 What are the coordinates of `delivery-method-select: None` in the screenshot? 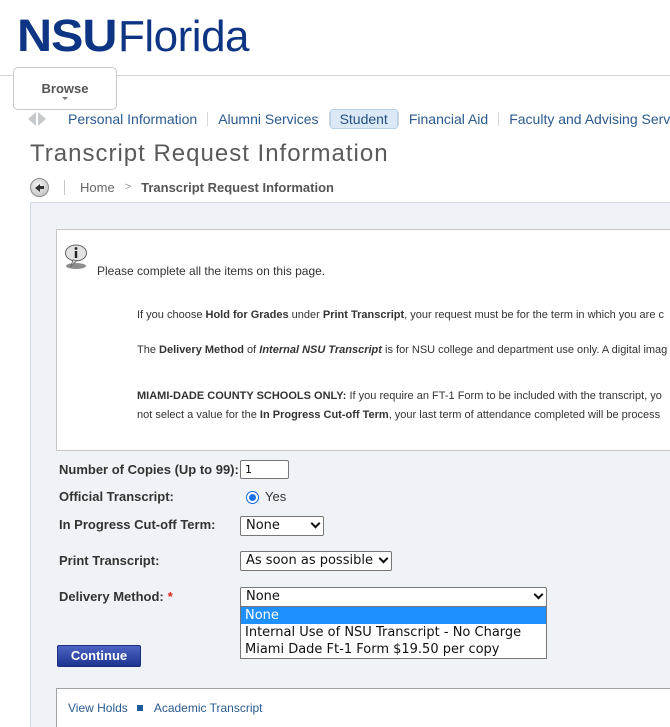 It's located at (393, 597).